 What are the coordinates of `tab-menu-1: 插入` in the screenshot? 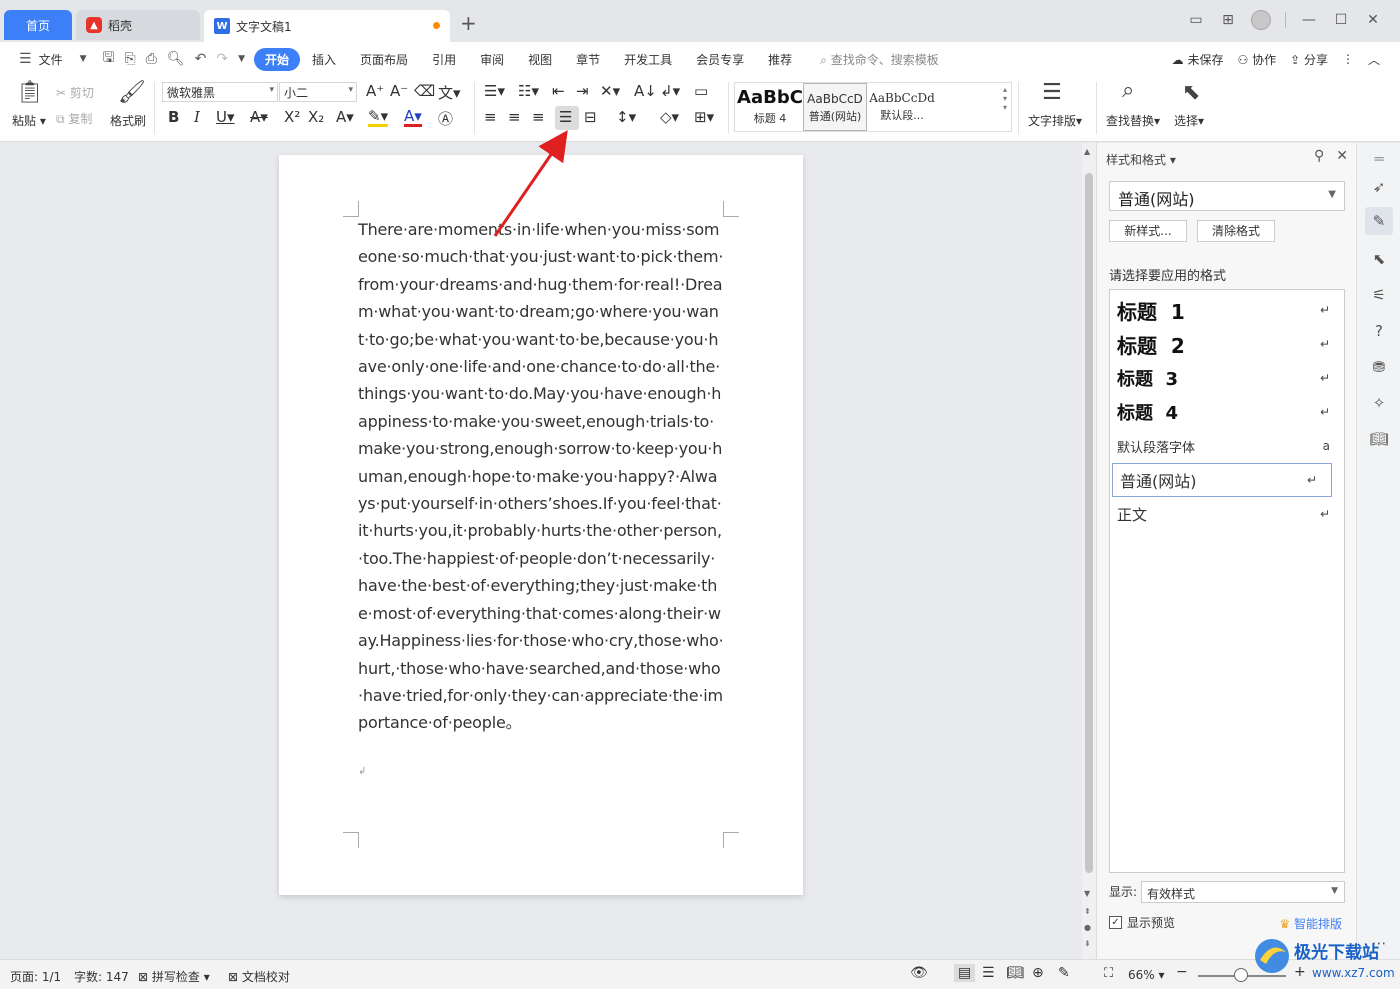 It's located at (324, 59).